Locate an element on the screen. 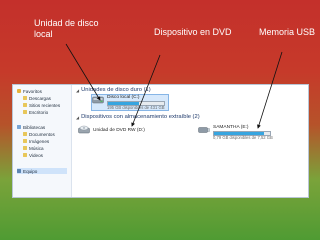 Image resolution: width=320 pixels, height=240 pixels. dvd-drive-icon is located at coordinates (84, 129).